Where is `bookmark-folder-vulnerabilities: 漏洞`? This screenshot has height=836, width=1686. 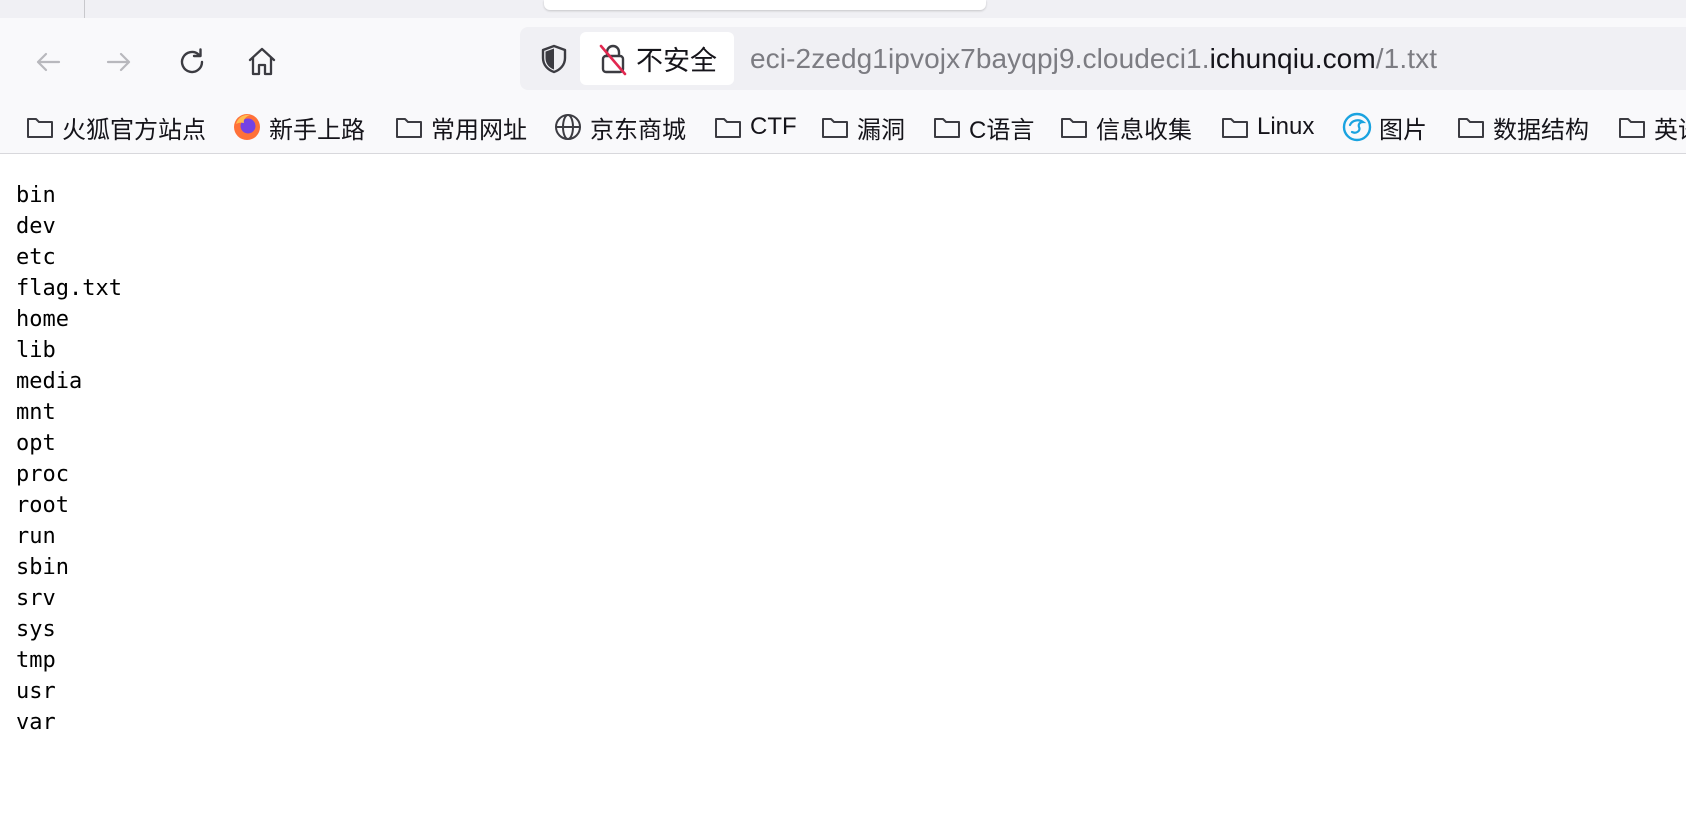 bookmark-folder-vulnerabilities: 漏洞 is located at coordinates (862, 127).